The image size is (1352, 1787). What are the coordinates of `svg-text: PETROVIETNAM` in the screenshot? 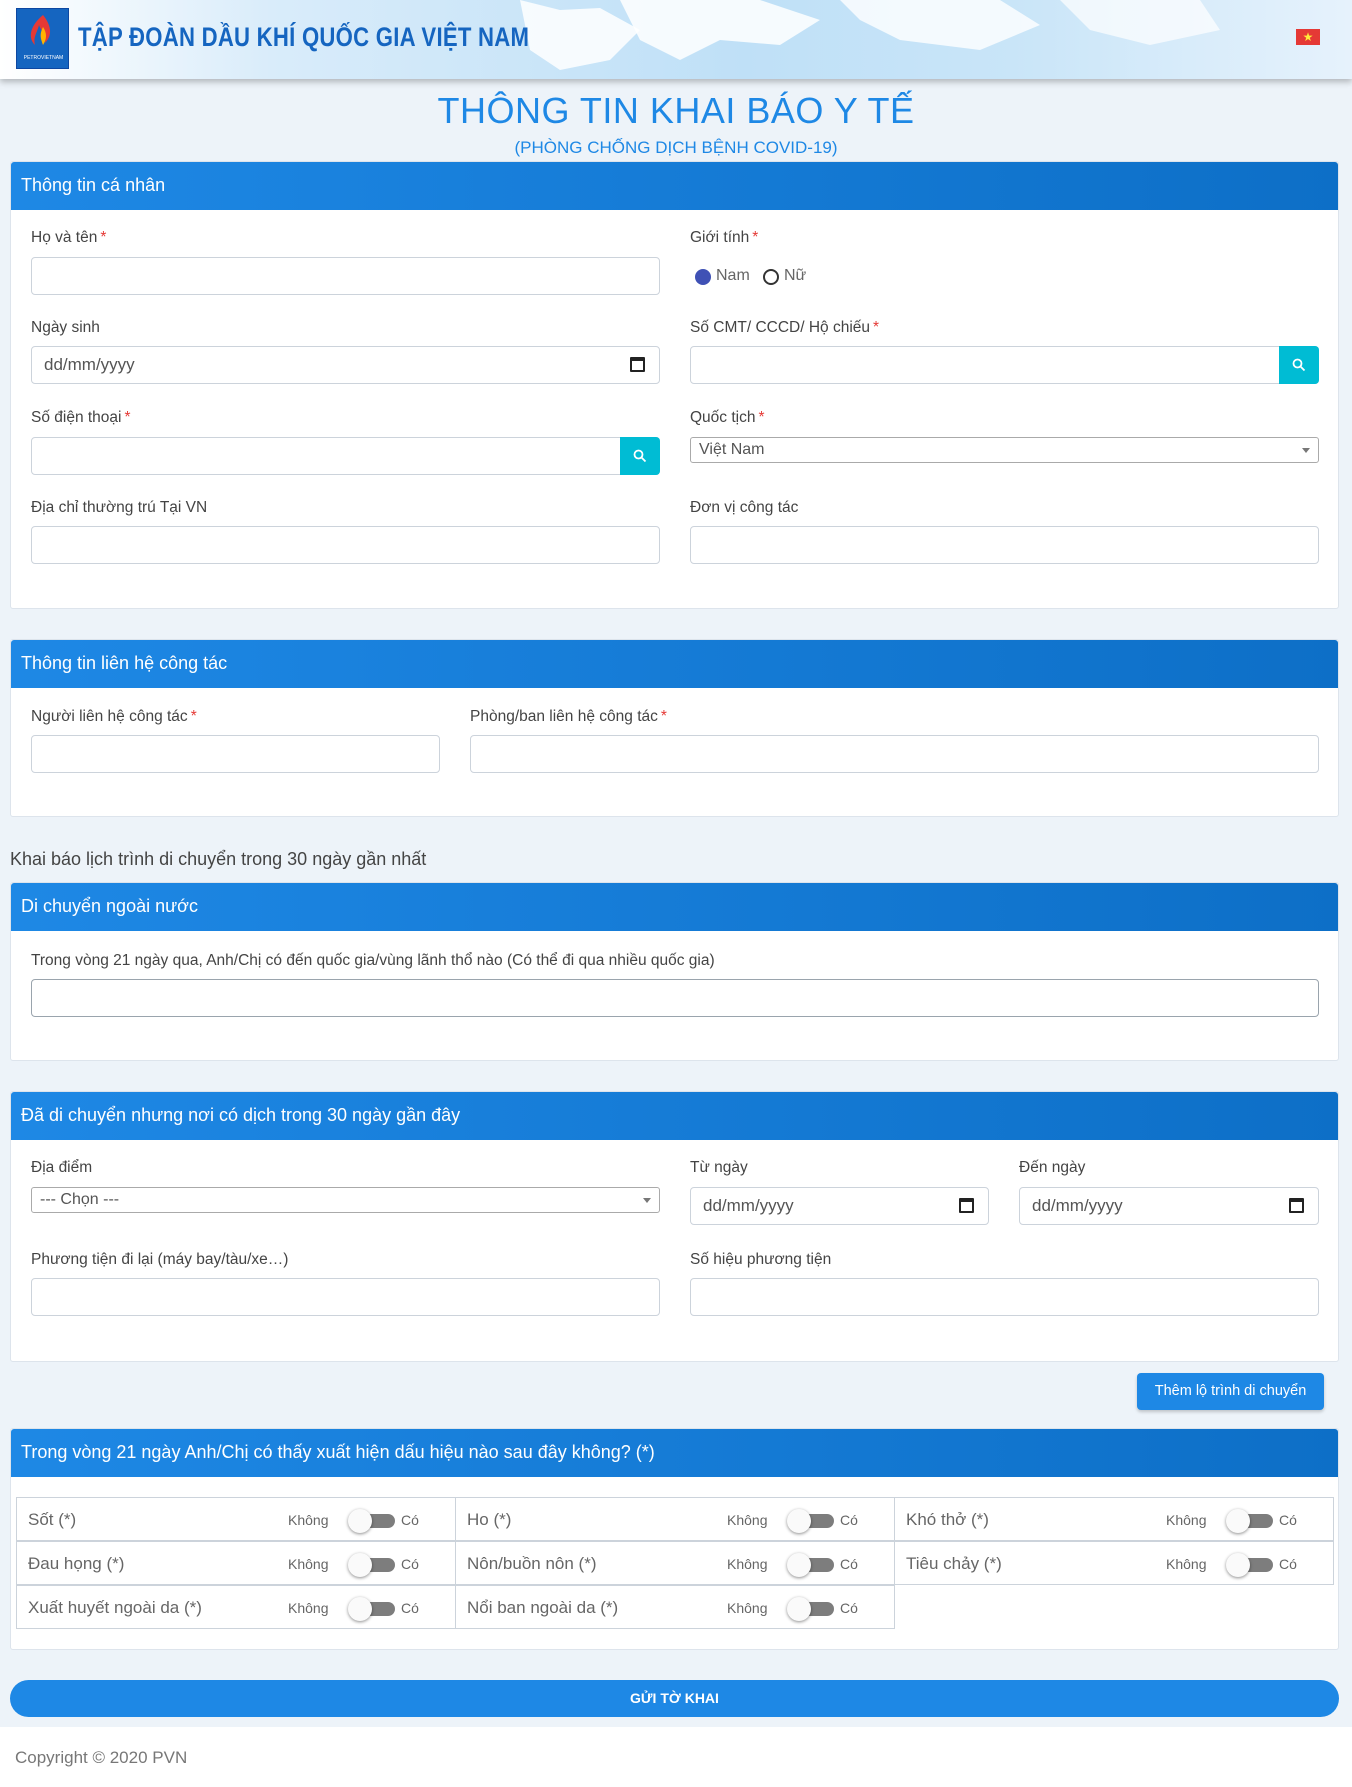 It's located at (43, 58).